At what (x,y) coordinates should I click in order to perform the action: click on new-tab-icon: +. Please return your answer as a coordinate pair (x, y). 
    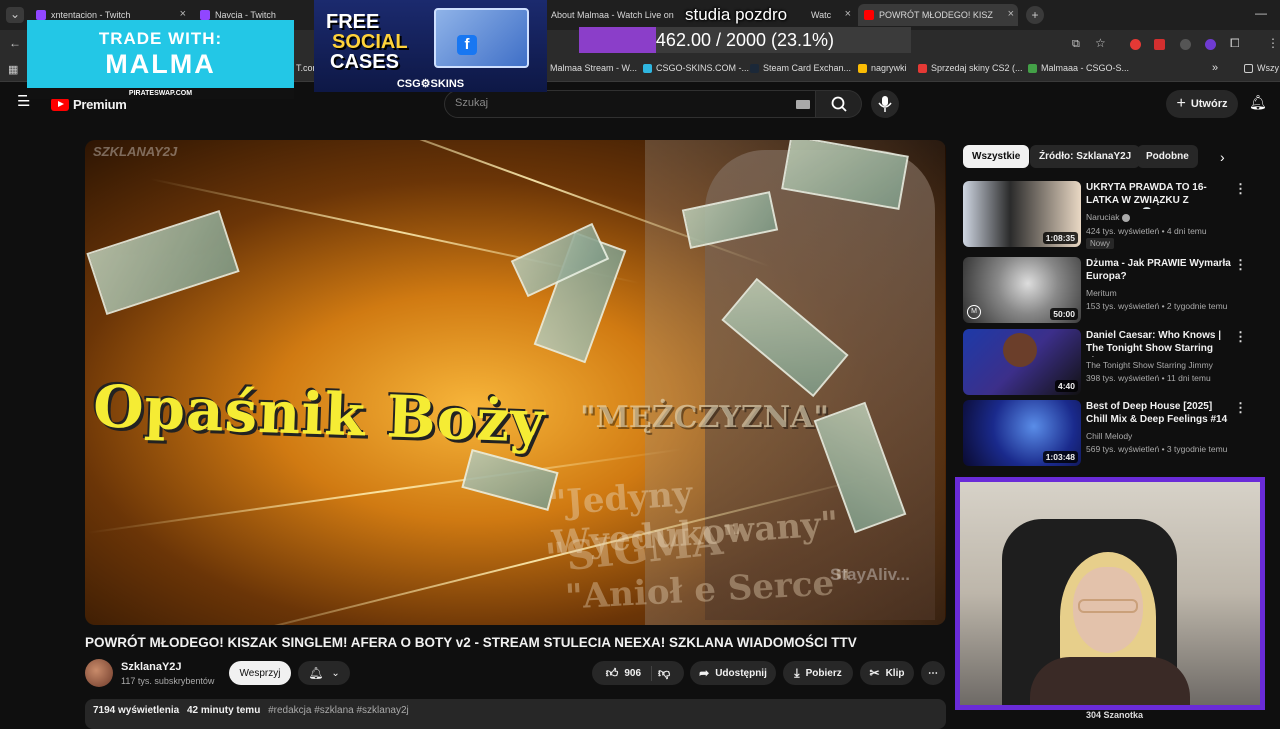
    Looking at the image, I should click on (1035, 15).